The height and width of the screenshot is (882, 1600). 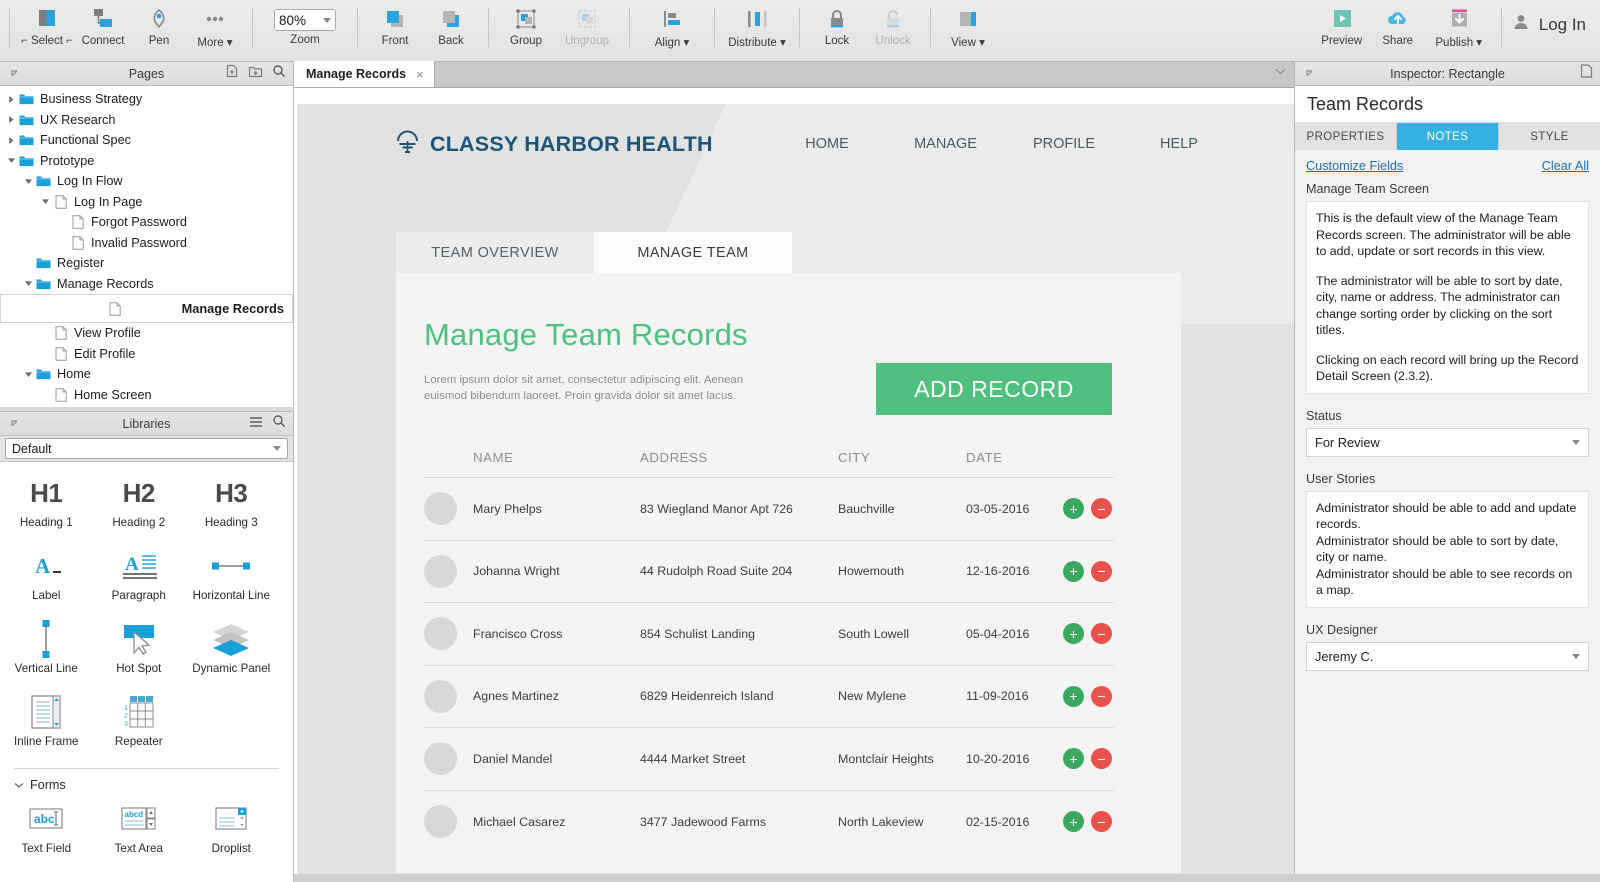 I want to click on canvas-tab-manage-records: Manage Records ×, so click(x=364, y=74).